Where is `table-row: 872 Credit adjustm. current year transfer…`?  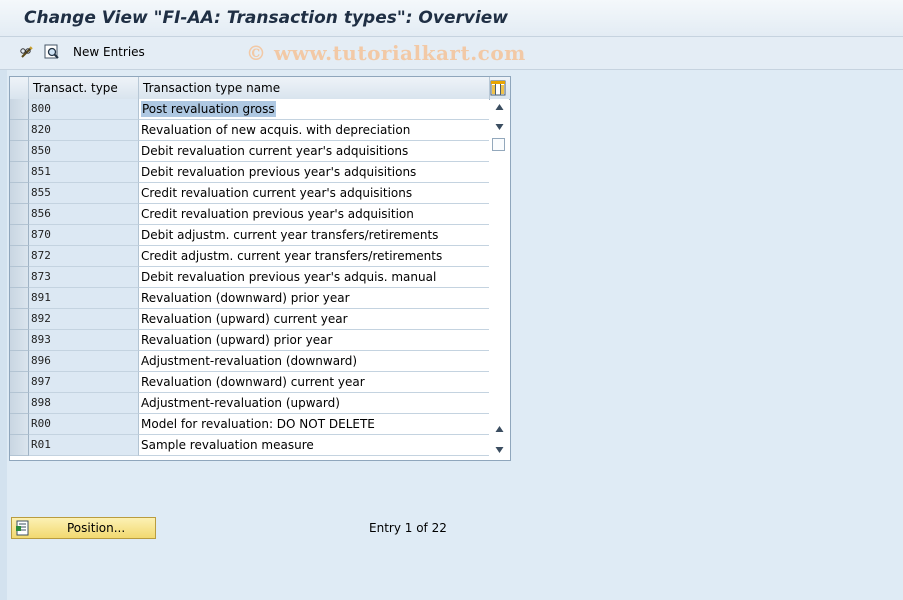 table-row: 872 Credit adjustm. current year transfer… is located at coordinates (250, 256).